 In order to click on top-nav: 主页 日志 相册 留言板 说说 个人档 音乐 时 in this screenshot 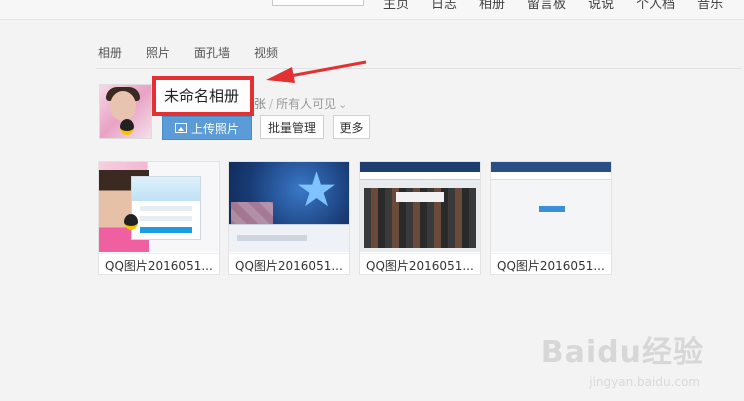, I will do `click(563, 6)`.